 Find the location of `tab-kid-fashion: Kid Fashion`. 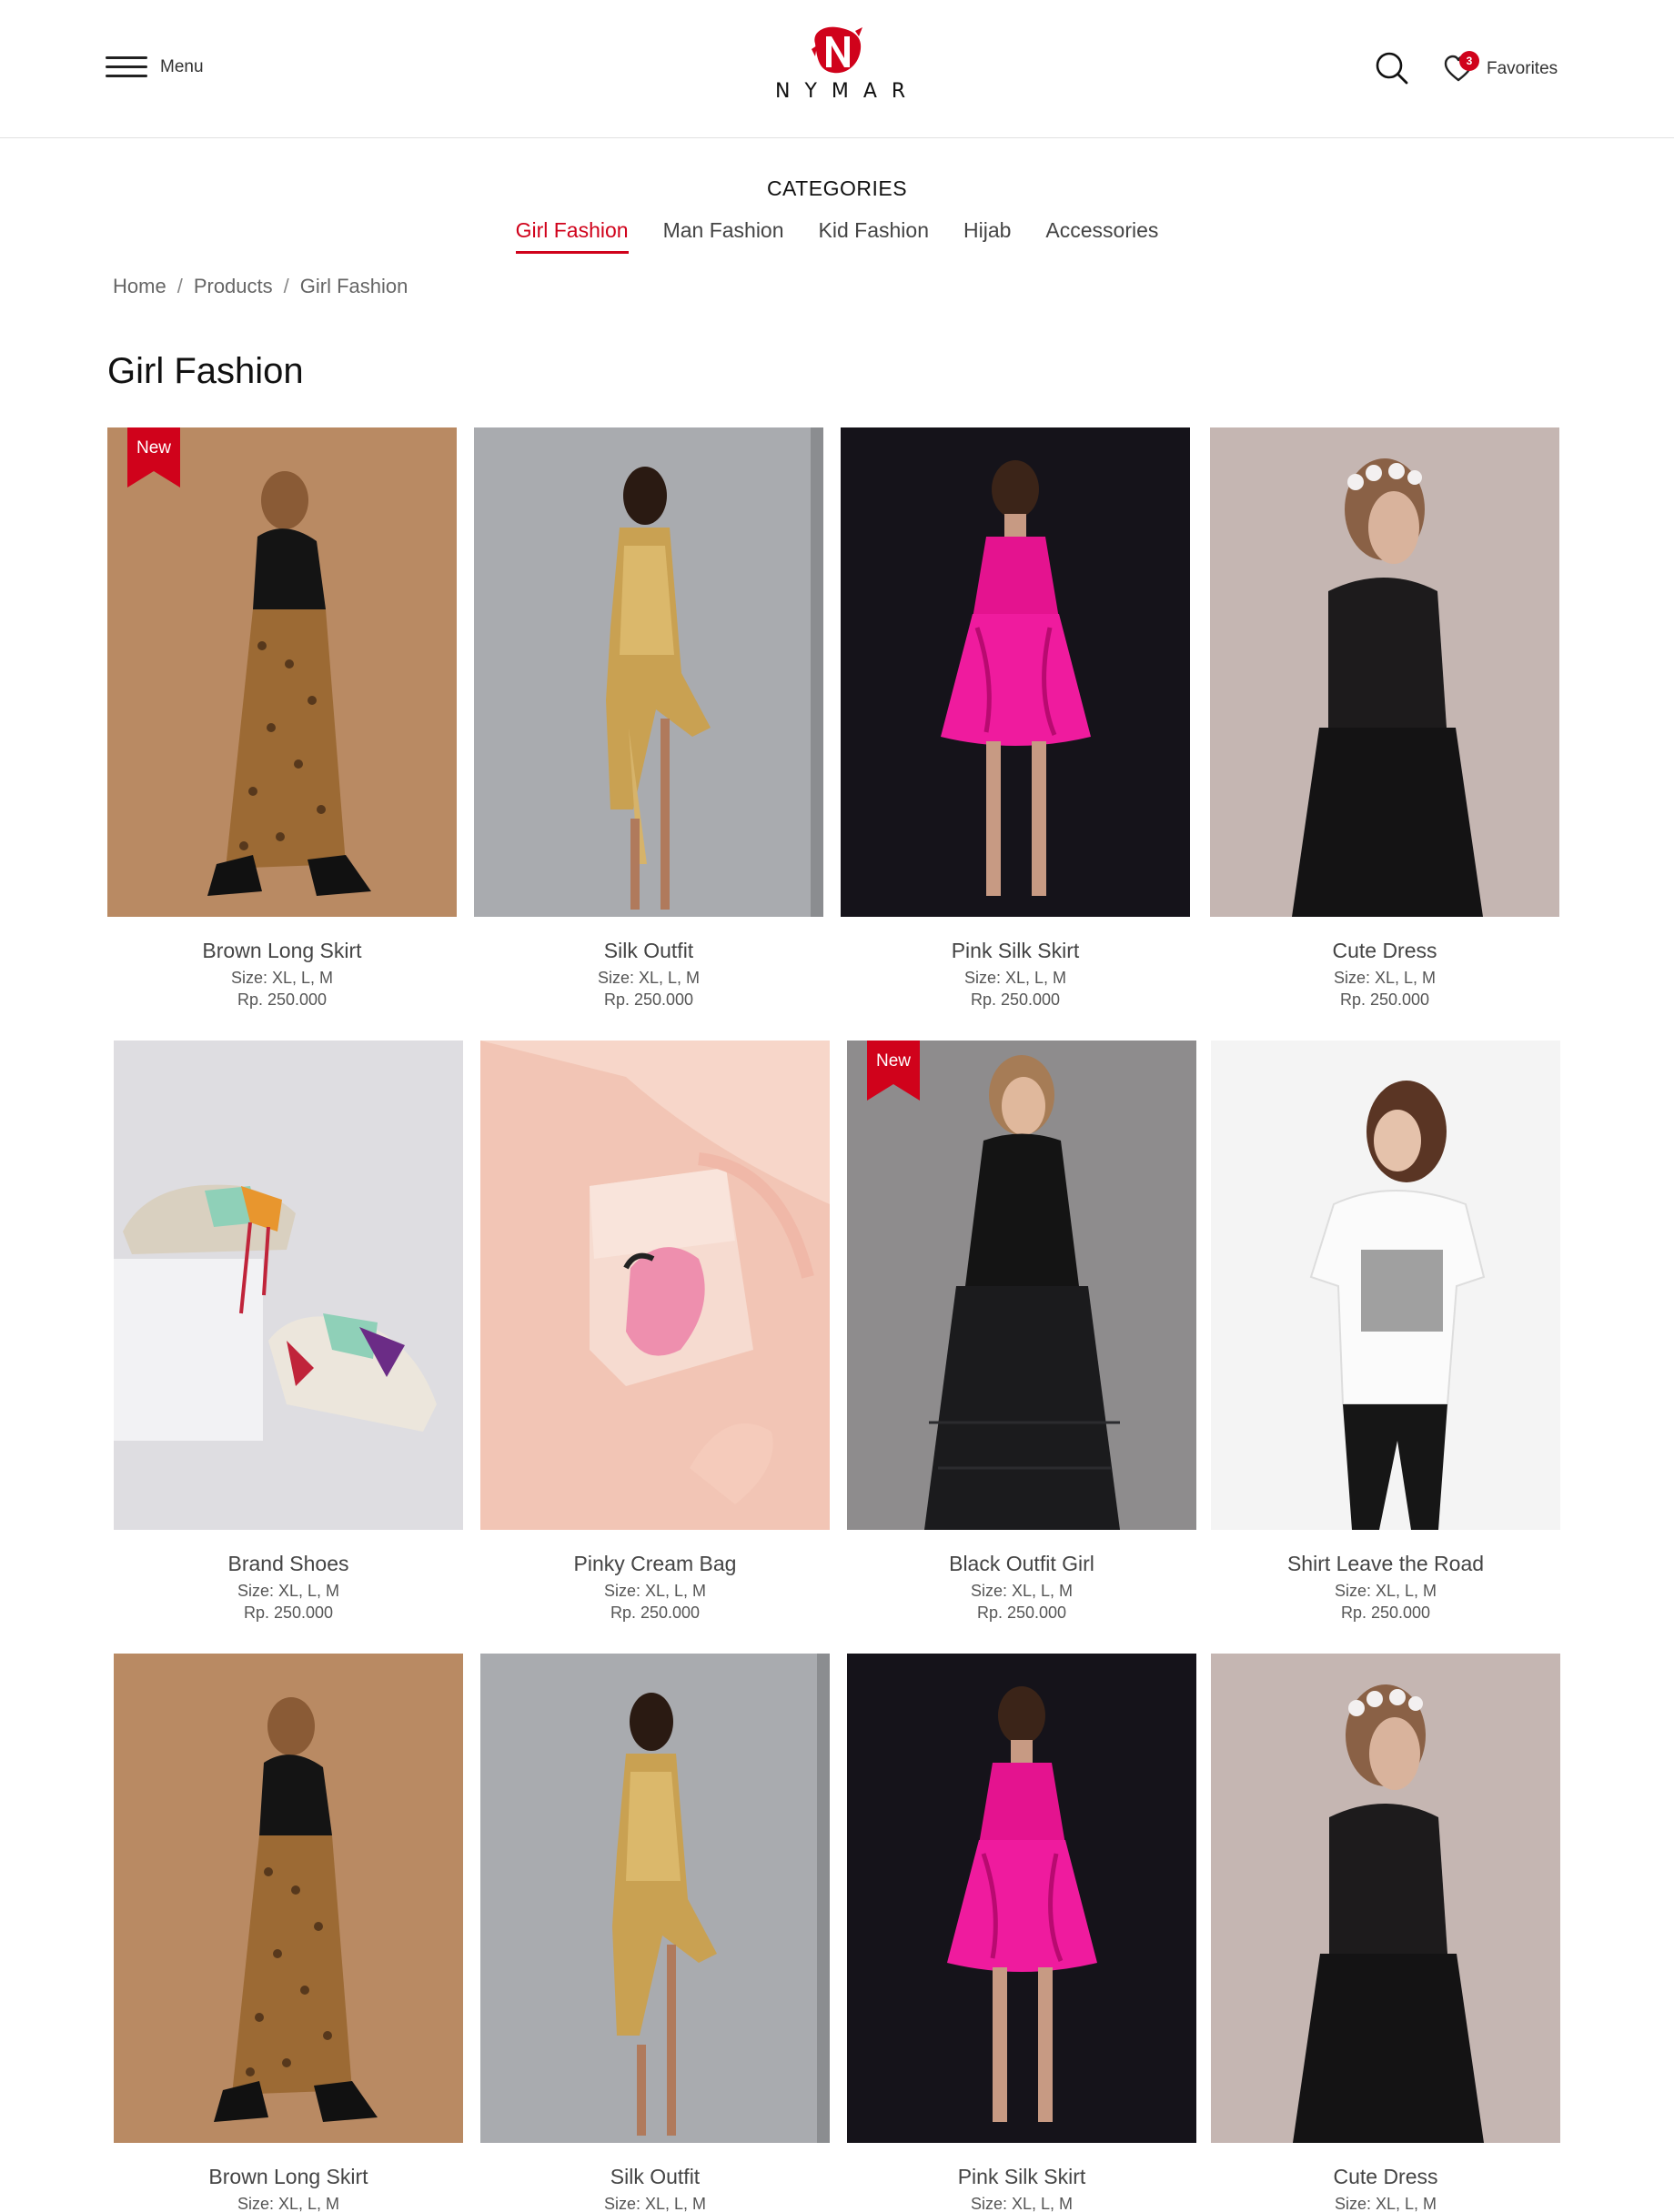

tab-kid-fashion: Kid Fashion is located at coordinates (874, 235).